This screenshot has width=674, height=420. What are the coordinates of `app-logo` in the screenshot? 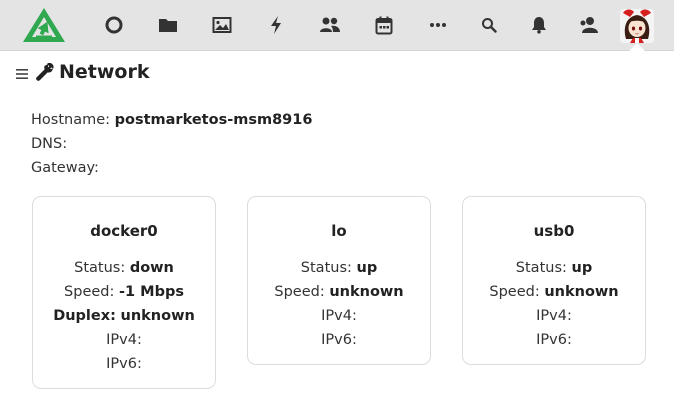 It's located at (44, 25).